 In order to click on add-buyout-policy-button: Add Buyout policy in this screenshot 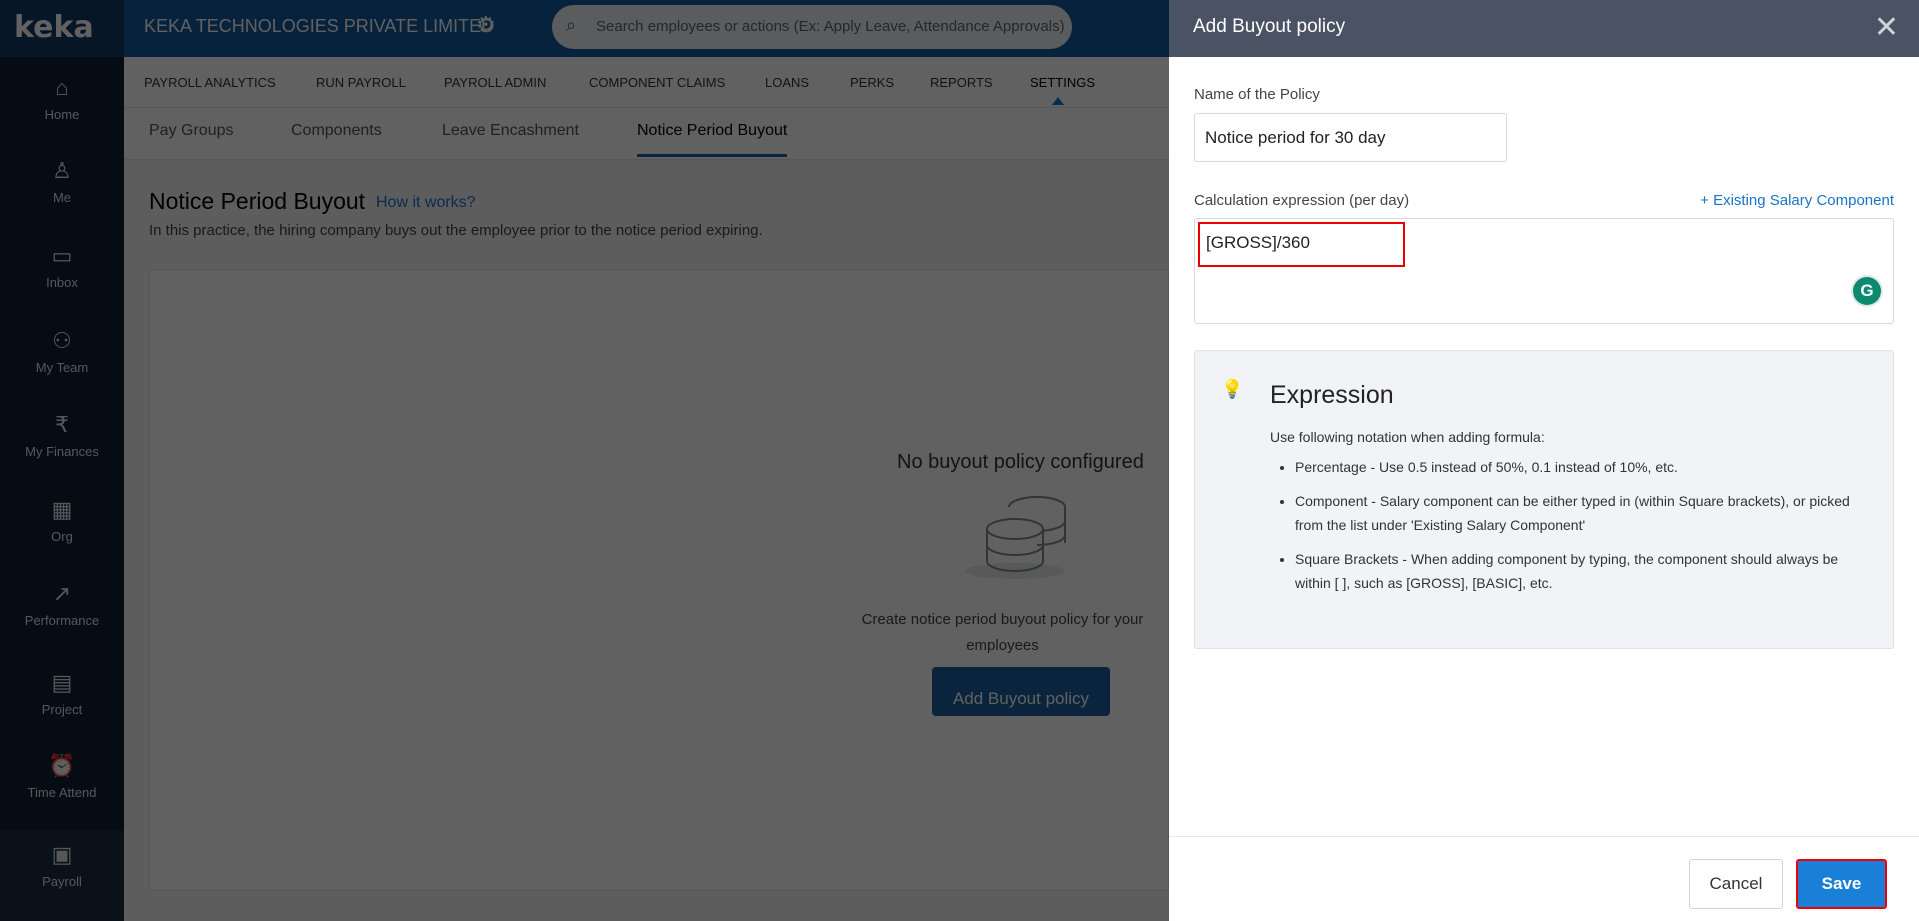, I will do `click(1021, 691)`.